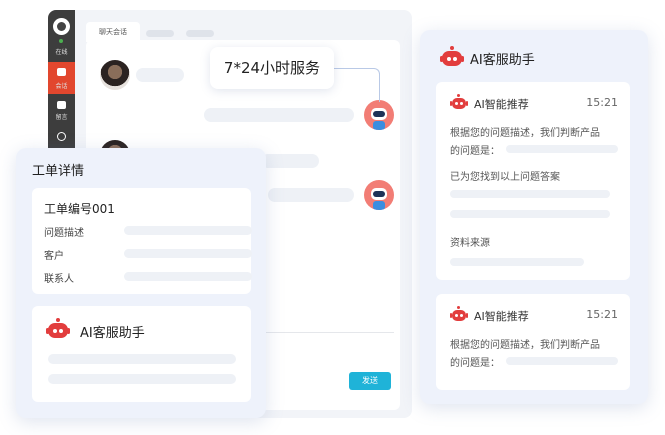 Image resolution: width=665 pixels, height=435 pixels. I want to click on field-label-description: 问题描述, so click(64, 233).